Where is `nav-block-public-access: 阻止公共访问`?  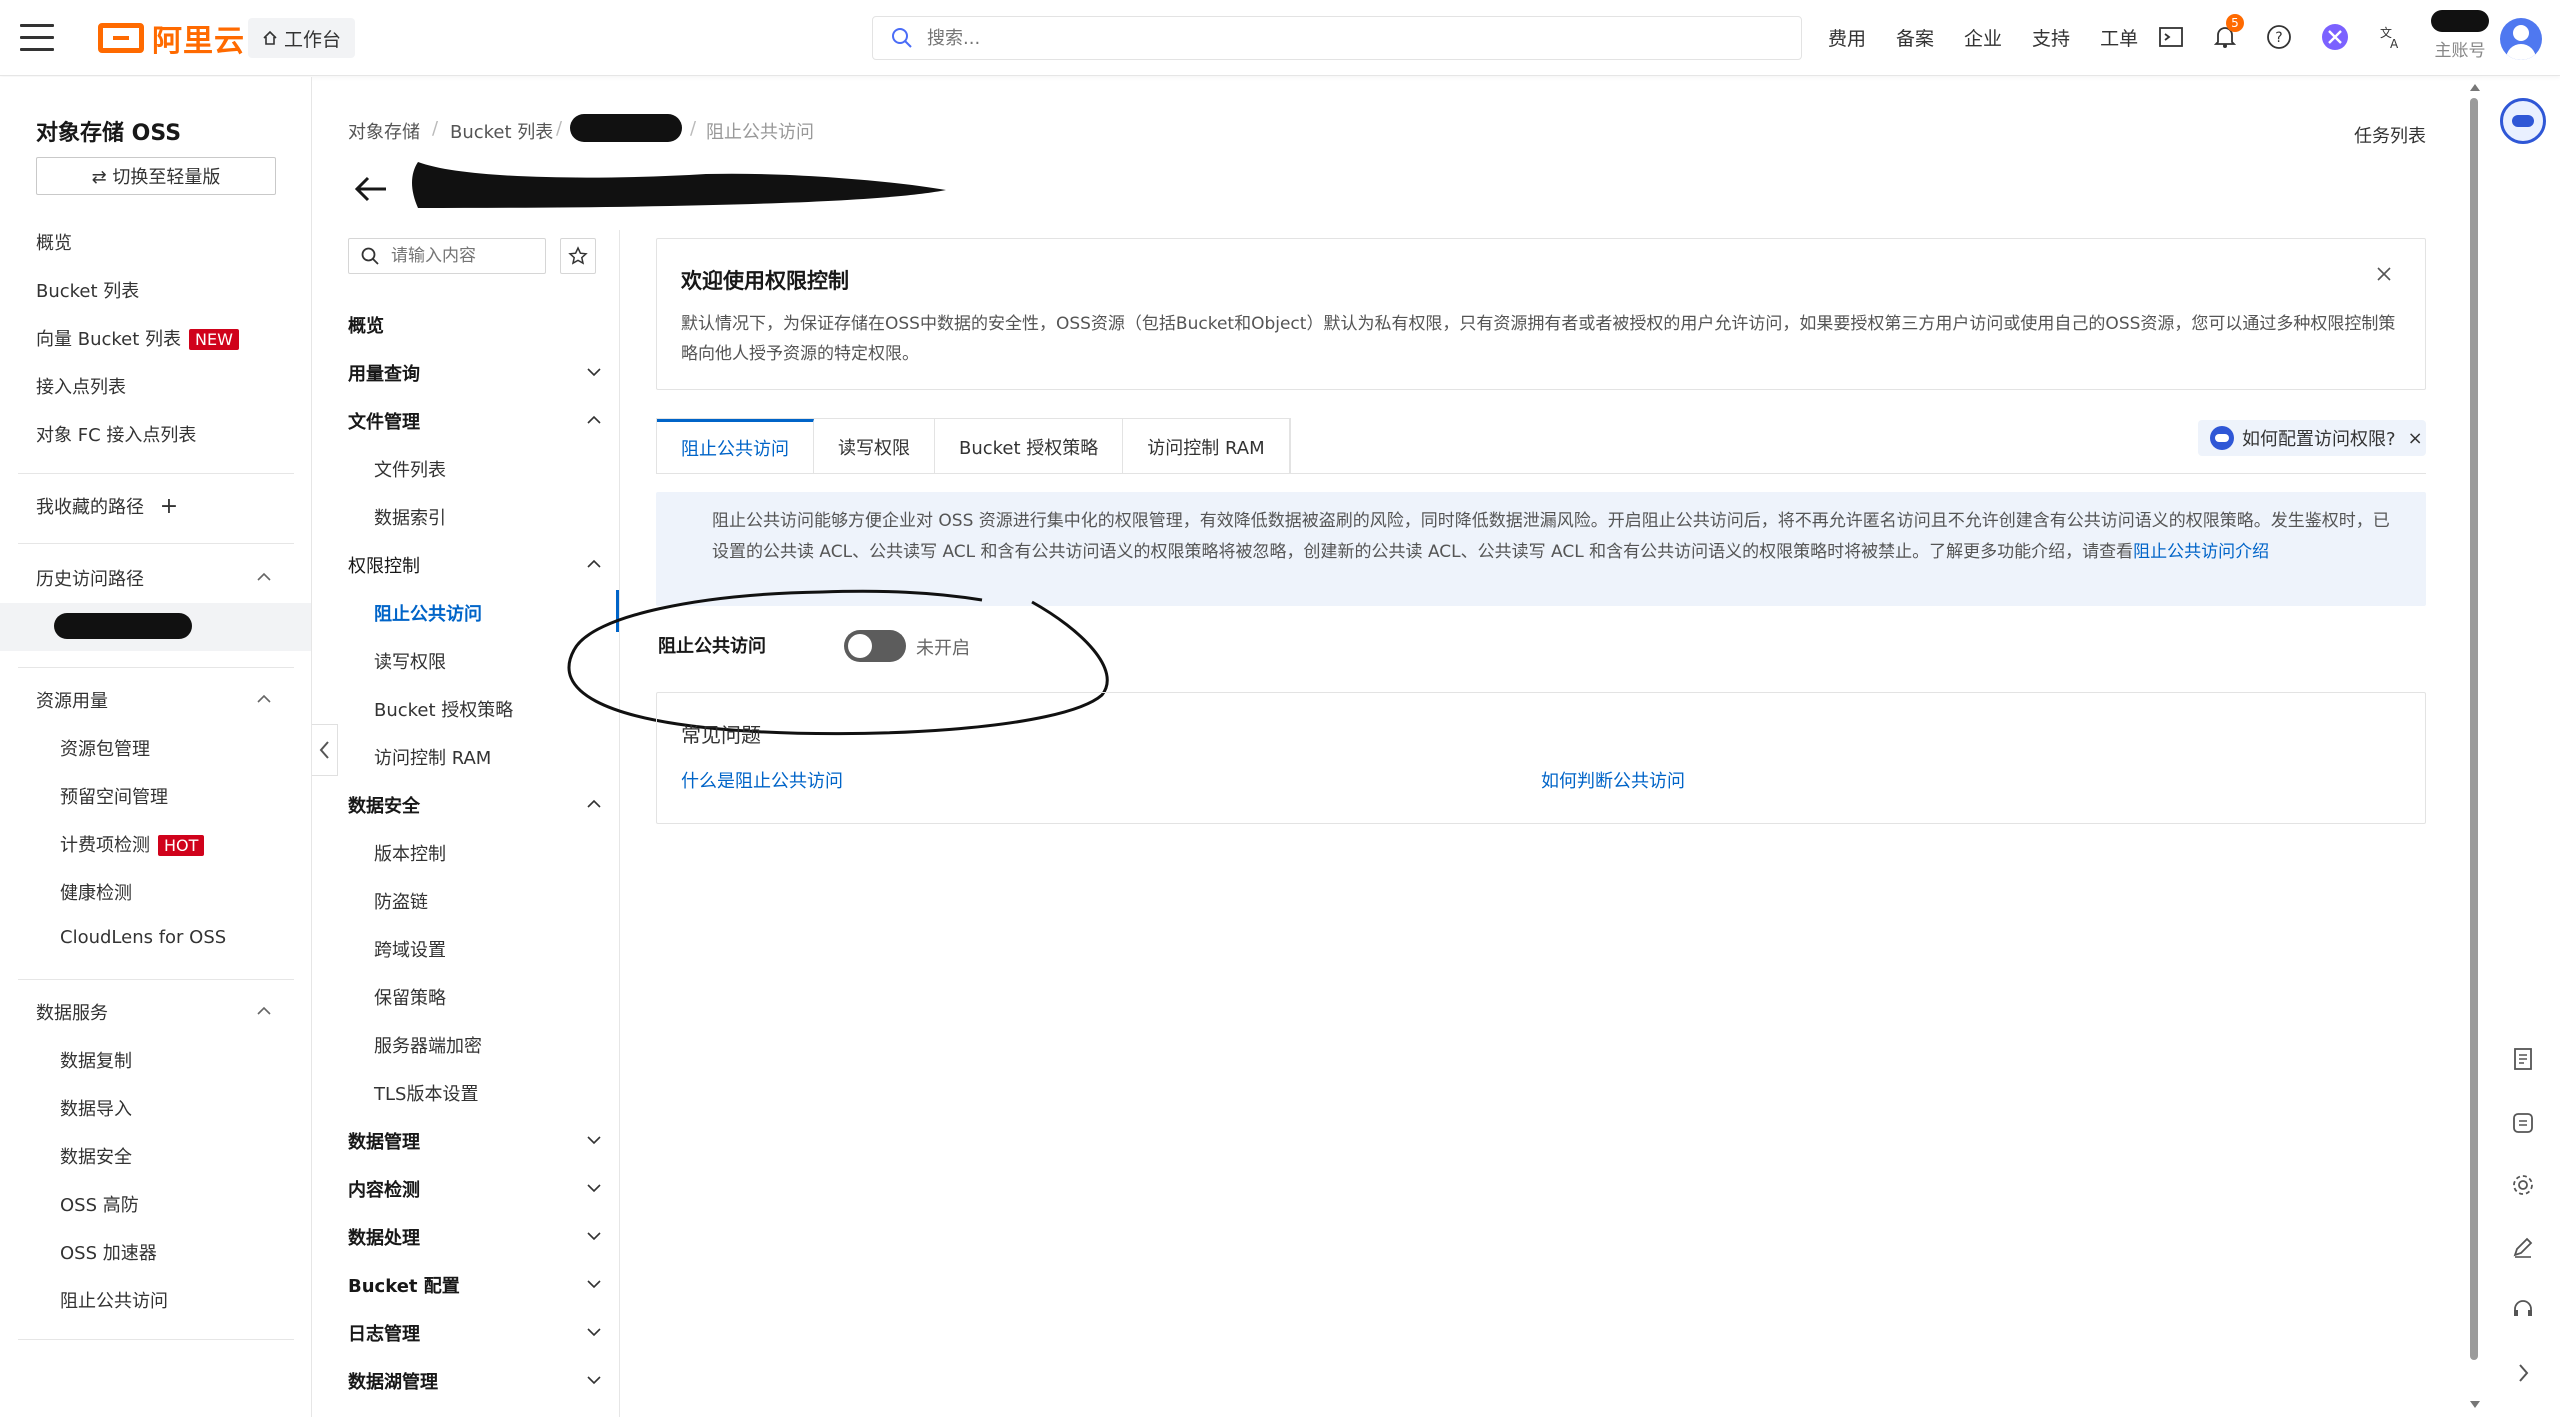 nav-block-public-access: 阻止公共访问 is located at coordinates (428, 613).